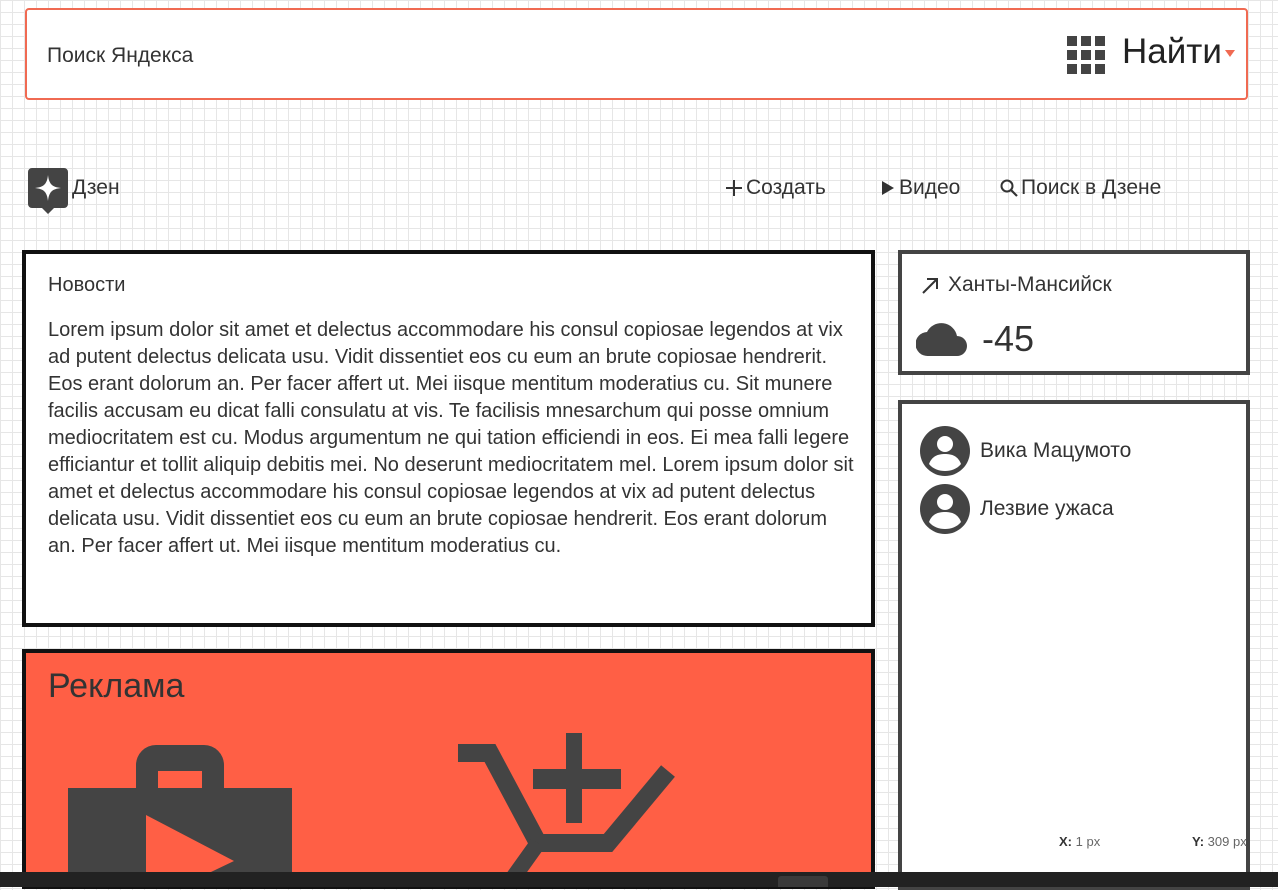 The image size is (1278, 890). I want to click on bottom-toolbar, so click(639, 879).